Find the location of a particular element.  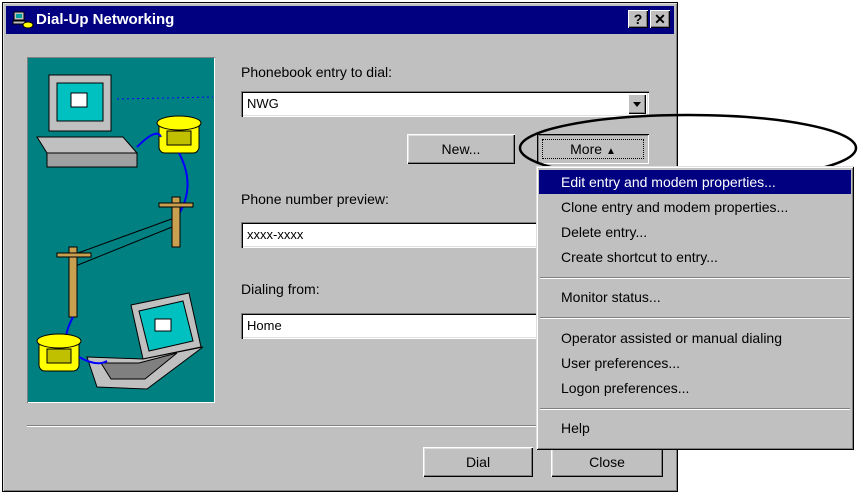

window-title: Dial-Up Networking is located at coordinates (105, 19).